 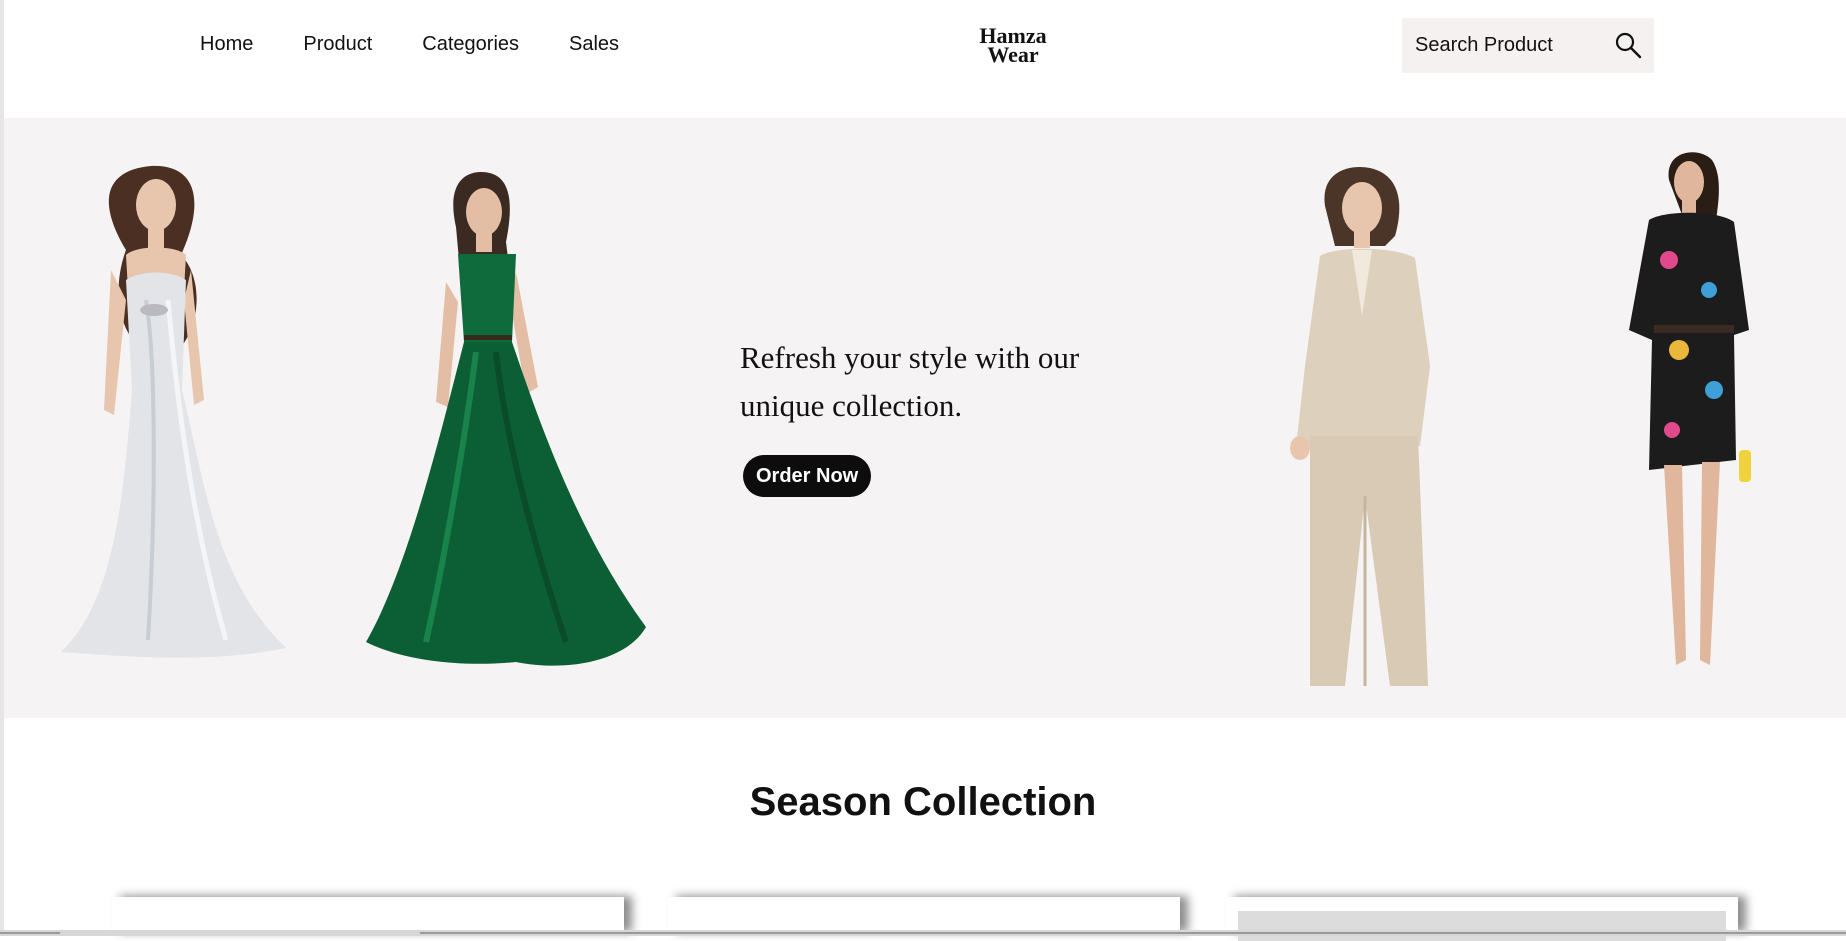 I want to click on collection-card-image, so click(x=1482, y=926).